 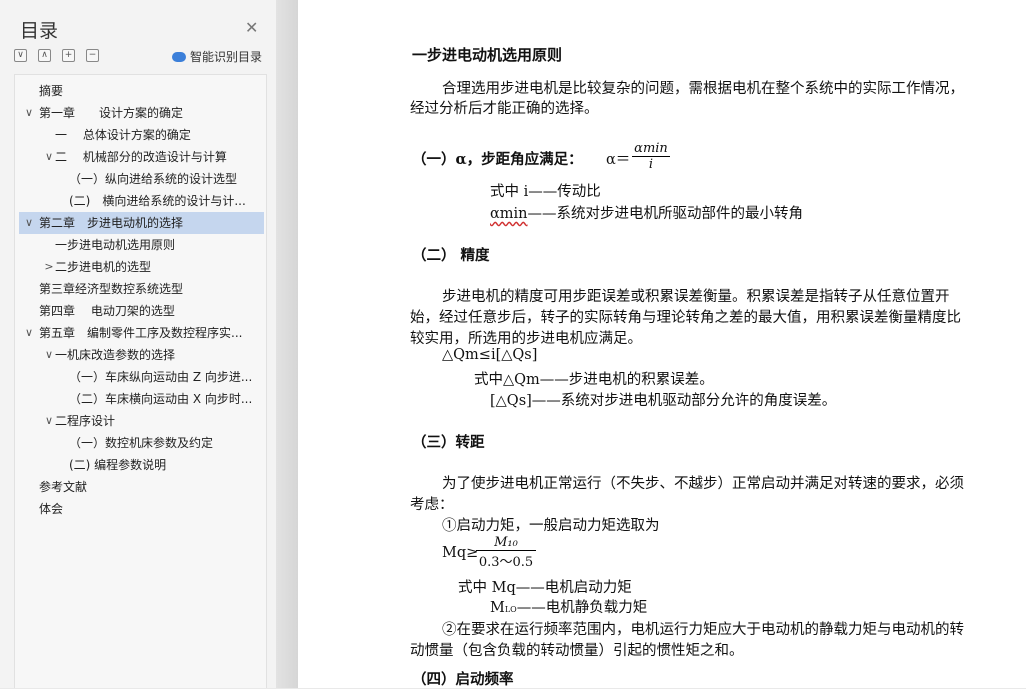 I want to click on toc-item: 参考文献, so click(x=141, y=487).